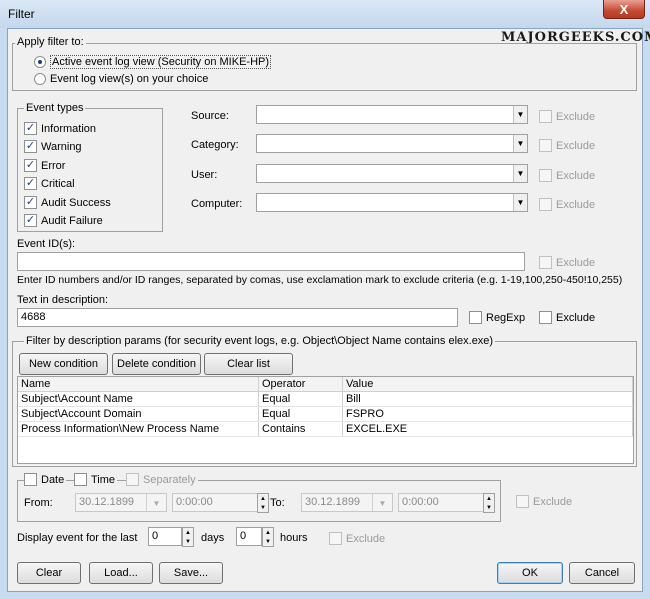 This screenshot has width=650, height=599. I want to click on text-desc-exclude-box, so click(545, 317).